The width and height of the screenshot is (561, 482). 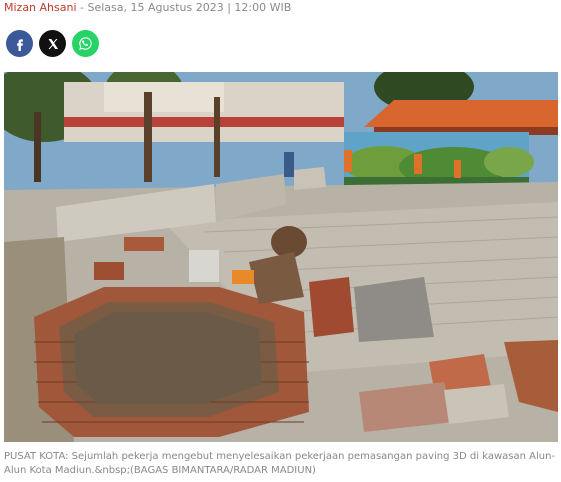 I want to click on share-buttons, so click(x=52, y=44).